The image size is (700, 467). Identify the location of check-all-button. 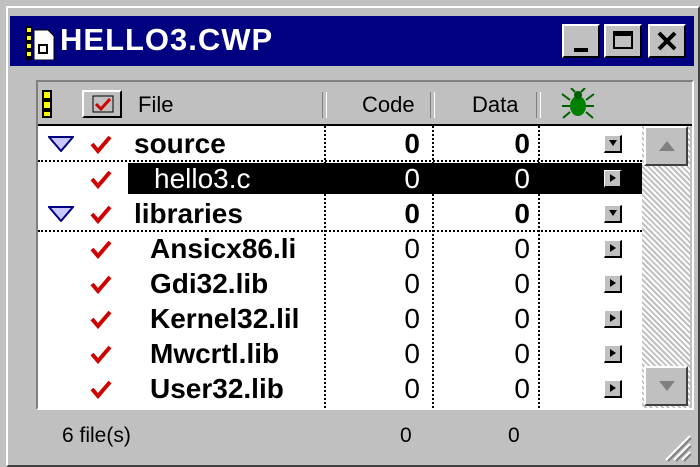
(102, 104).